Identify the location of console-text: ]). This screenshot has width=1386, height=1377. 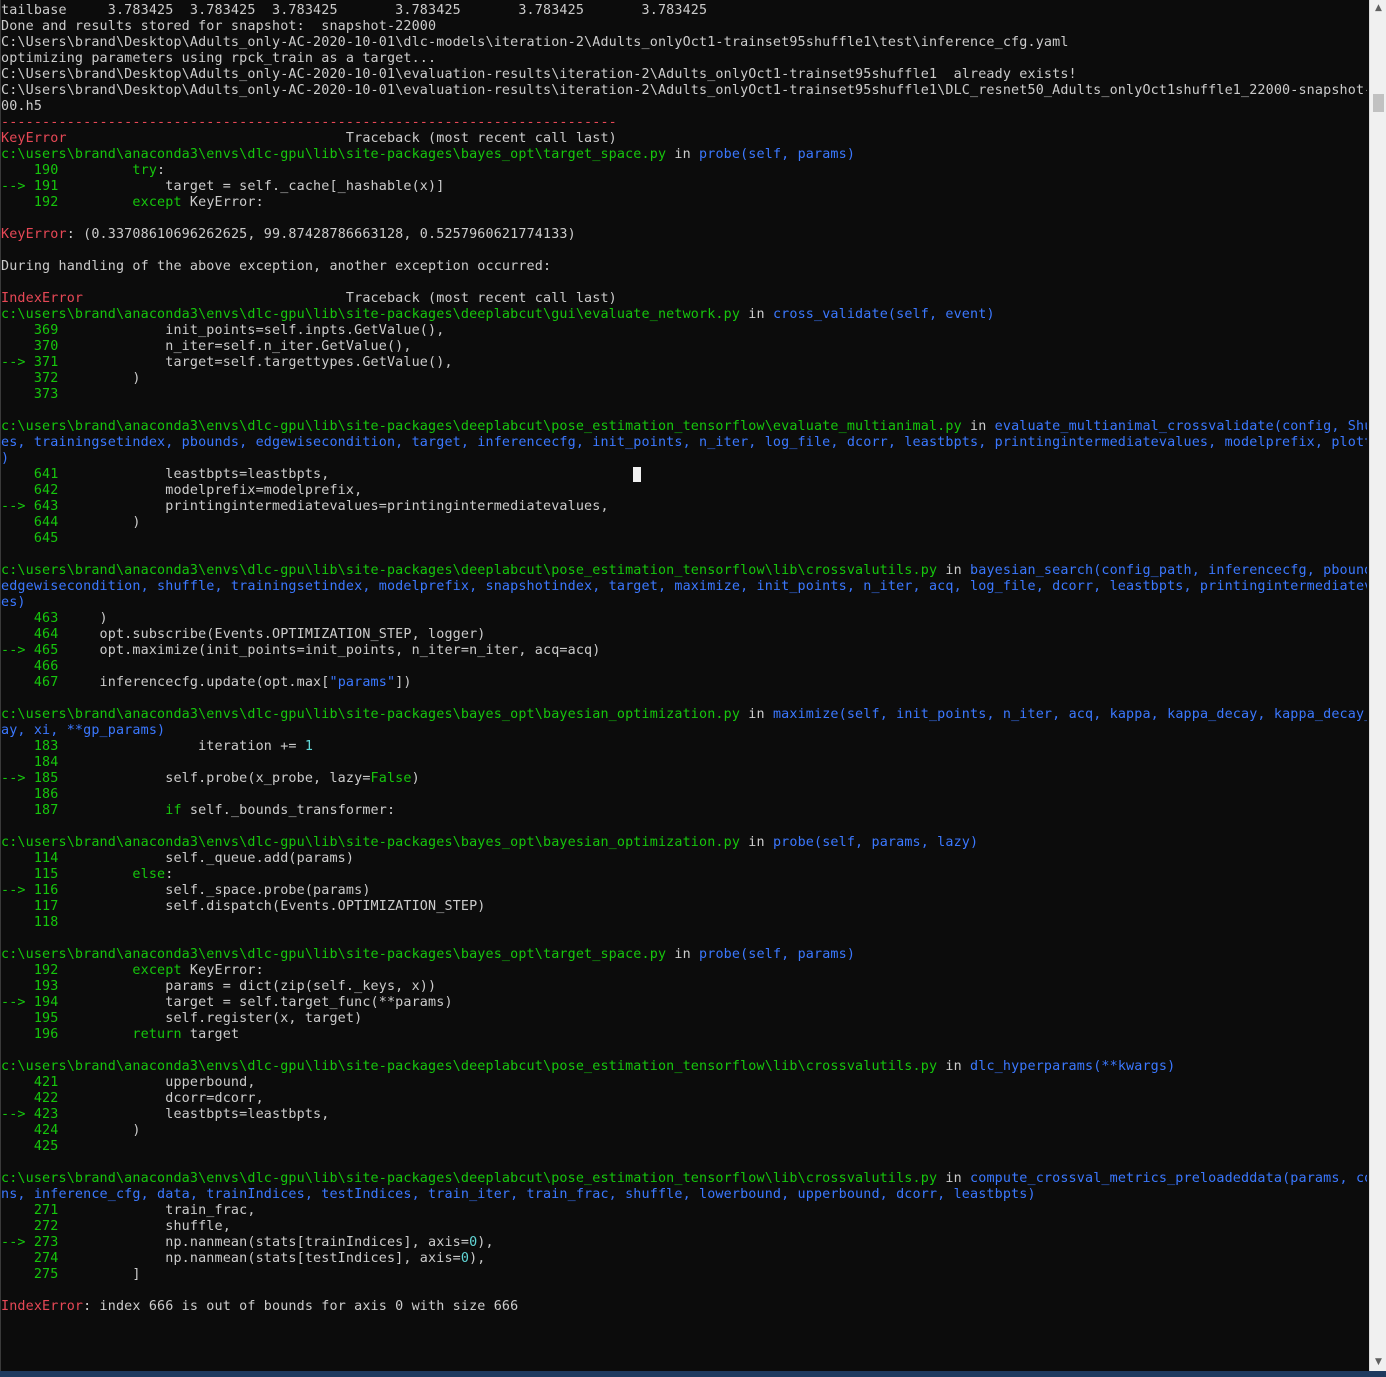
(403, 682).